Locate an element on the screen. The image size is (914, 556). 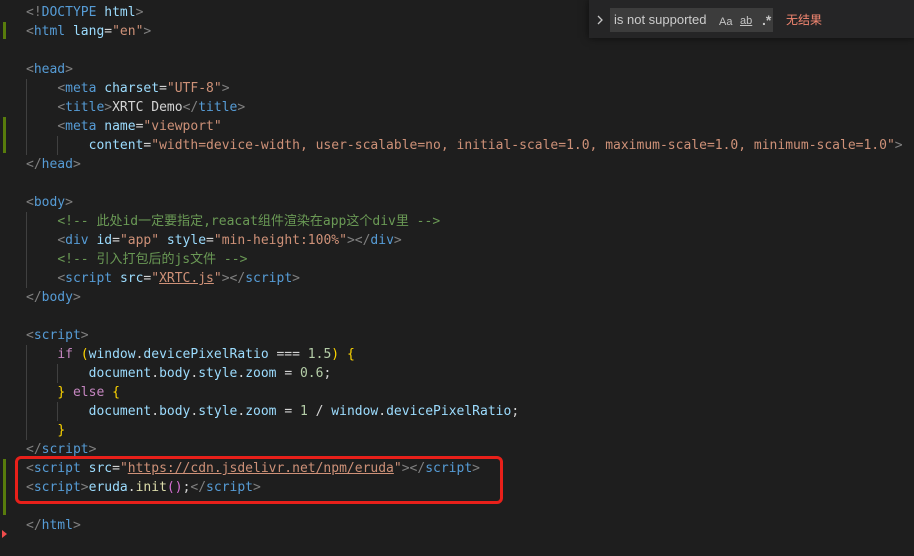
code-token: " is located at coordinates (217, 278).